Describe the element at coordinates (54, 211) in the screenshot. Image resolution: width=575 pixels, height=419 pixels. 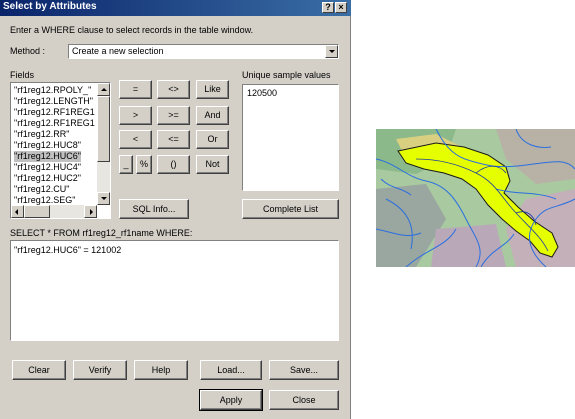
I see `fields-horizontal-scrollbar` at that location.